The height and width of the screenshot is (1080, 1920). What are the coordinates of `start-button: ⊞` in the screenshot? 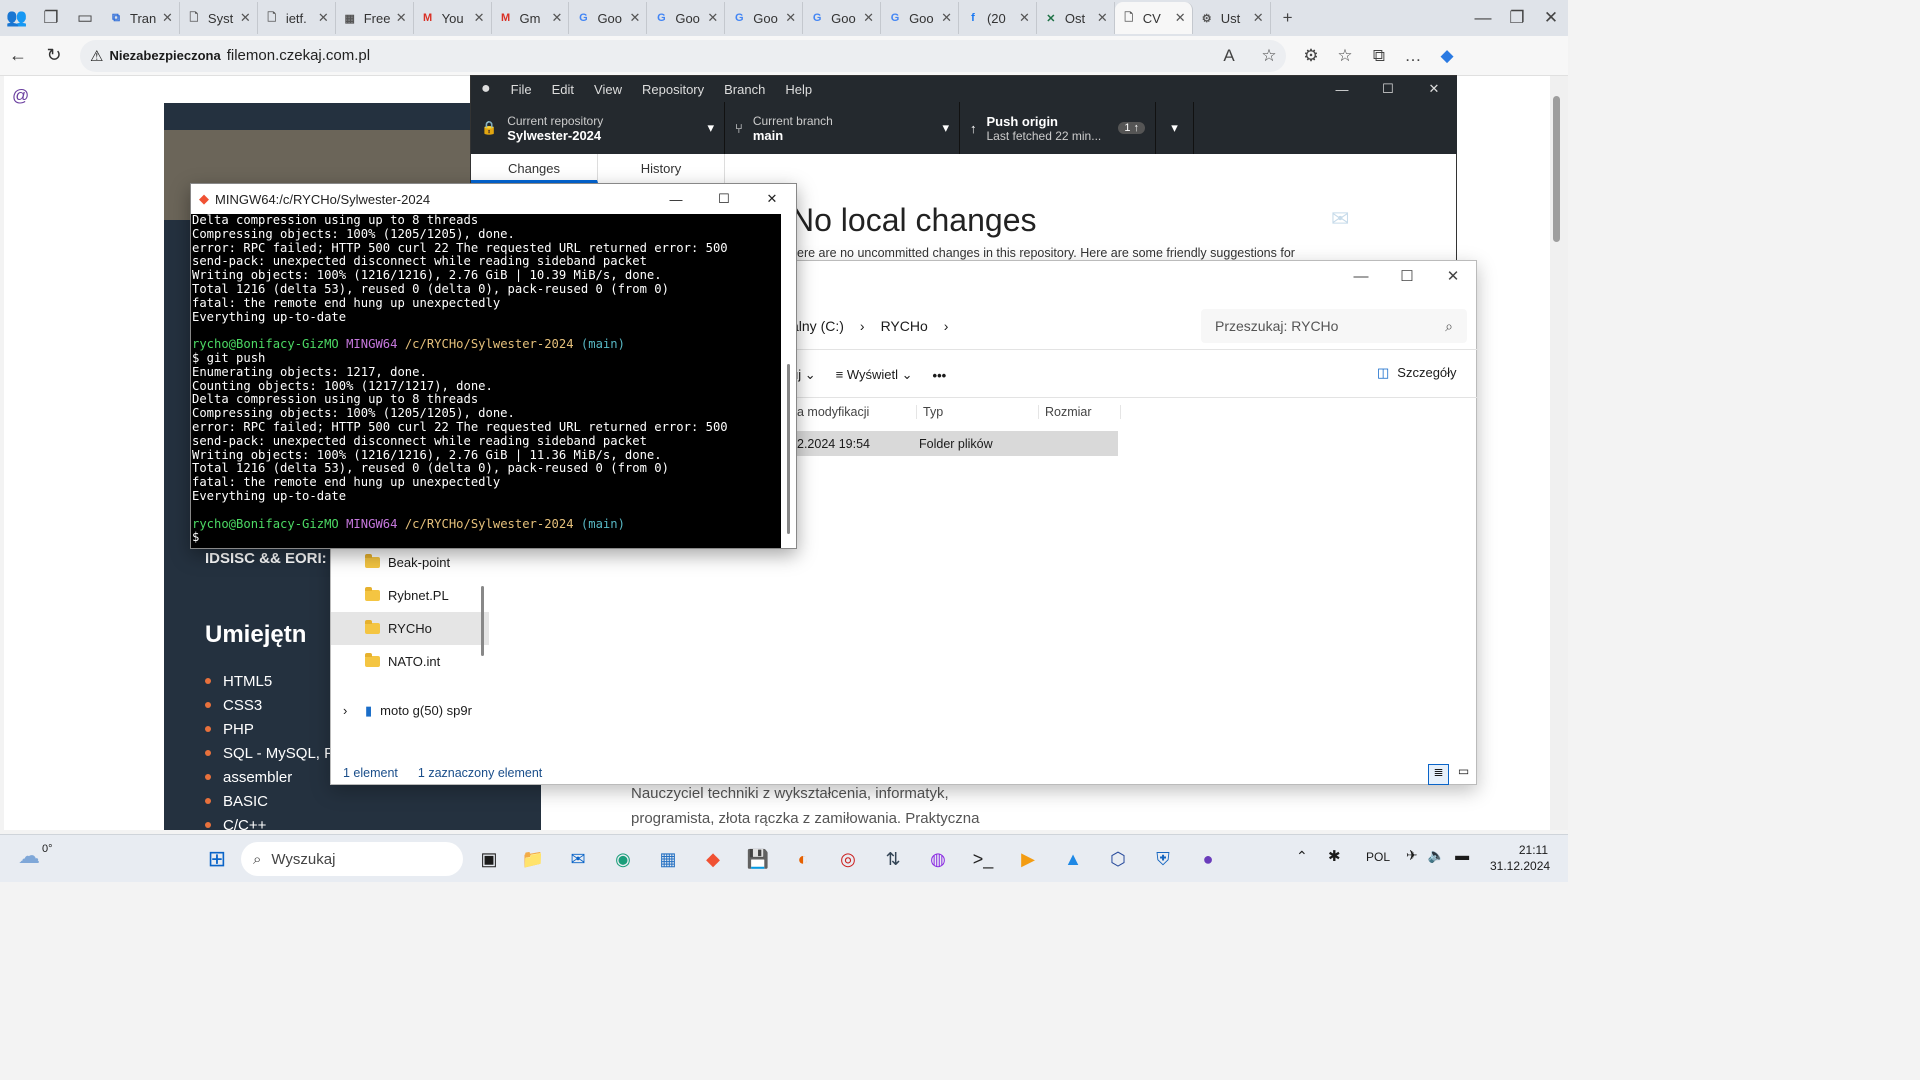 It's located at (217, 859).